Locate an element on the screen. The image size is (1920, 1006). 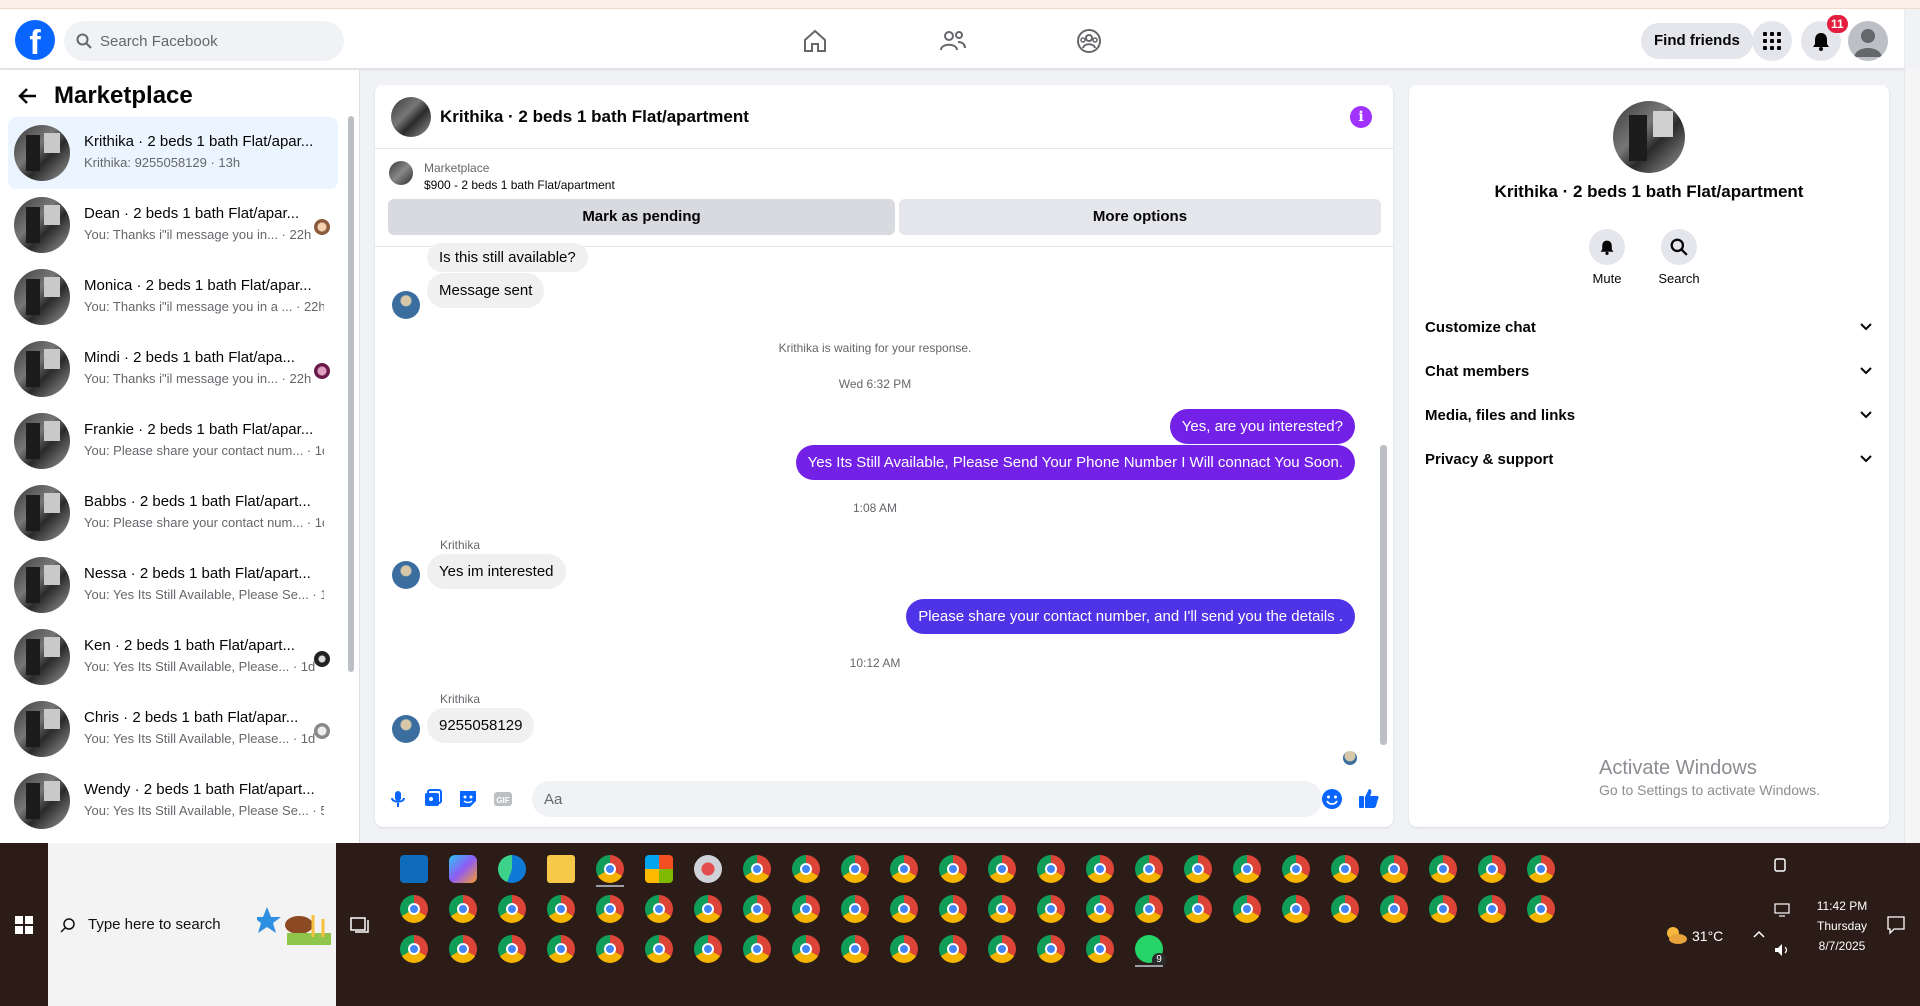
search-bar is located at coordinates (204, 41).